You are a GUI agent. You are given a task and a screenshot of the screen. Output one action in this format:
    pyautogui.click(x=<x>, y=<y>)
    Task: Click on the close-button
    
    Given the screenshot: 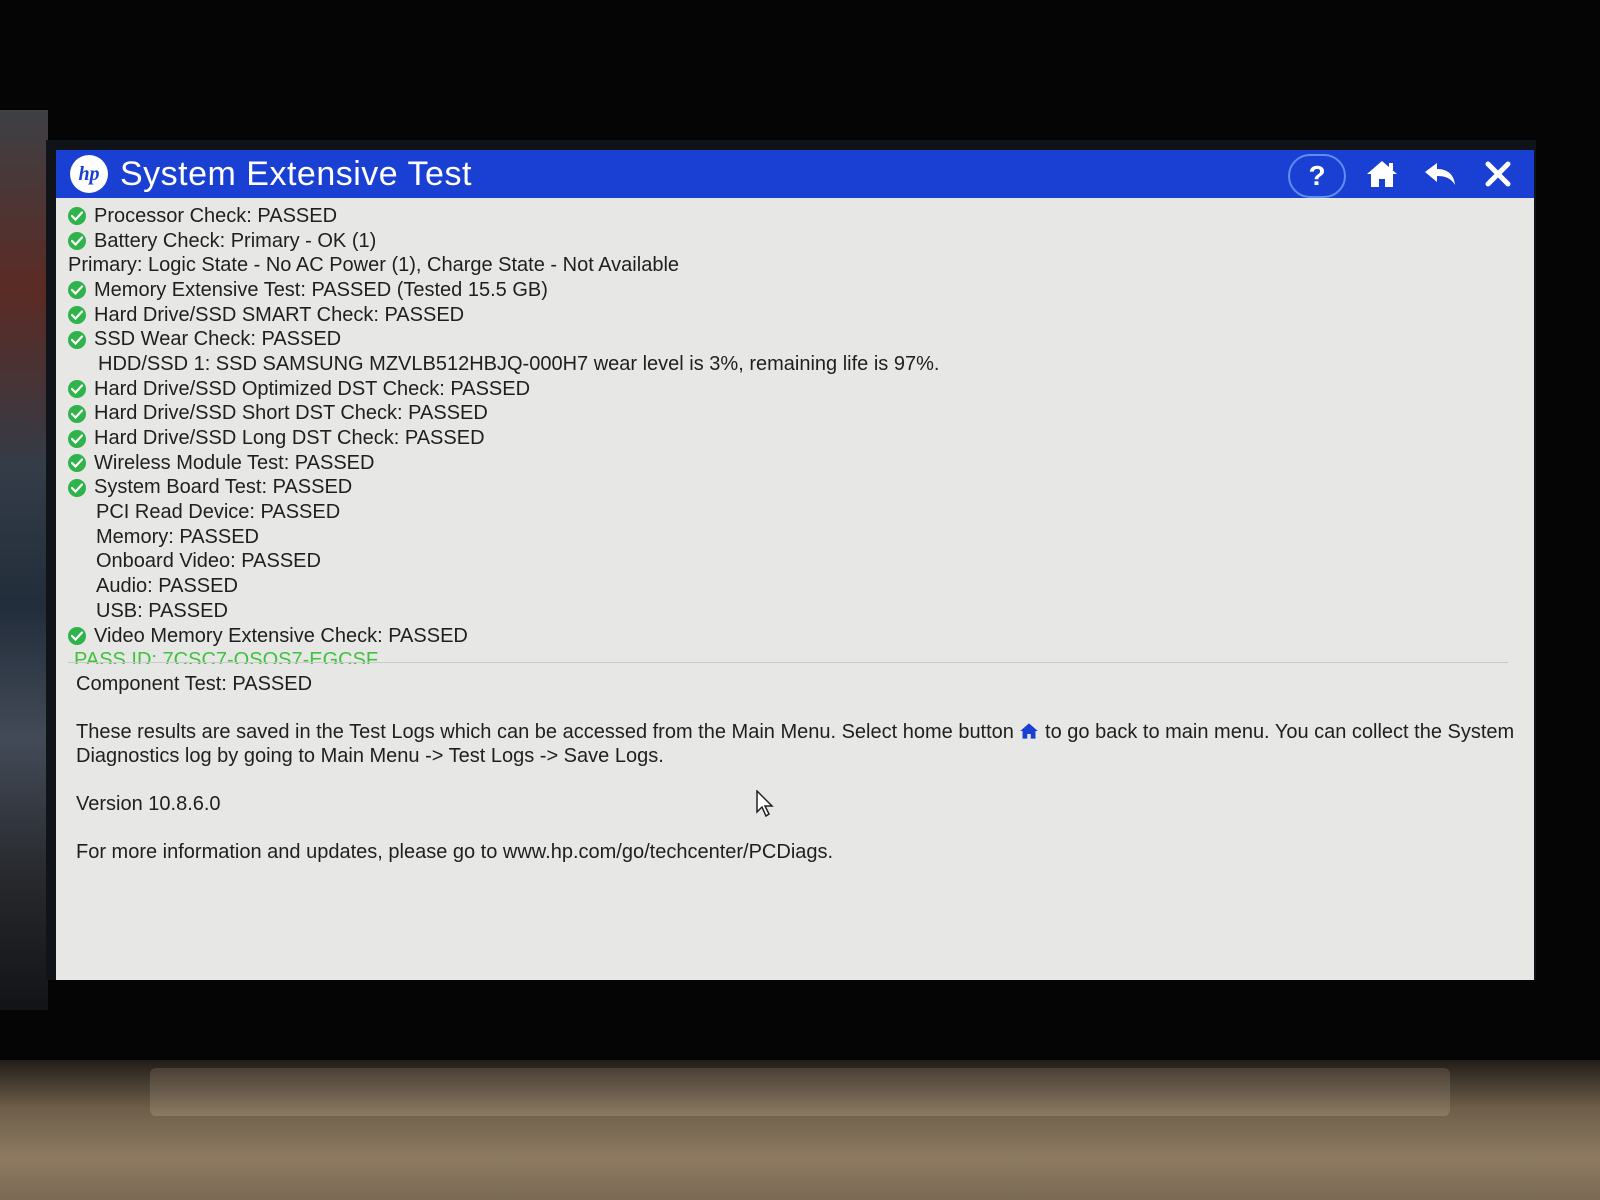 What is the action you would take?
    pyautogui.click(x=1498, y=174)
    